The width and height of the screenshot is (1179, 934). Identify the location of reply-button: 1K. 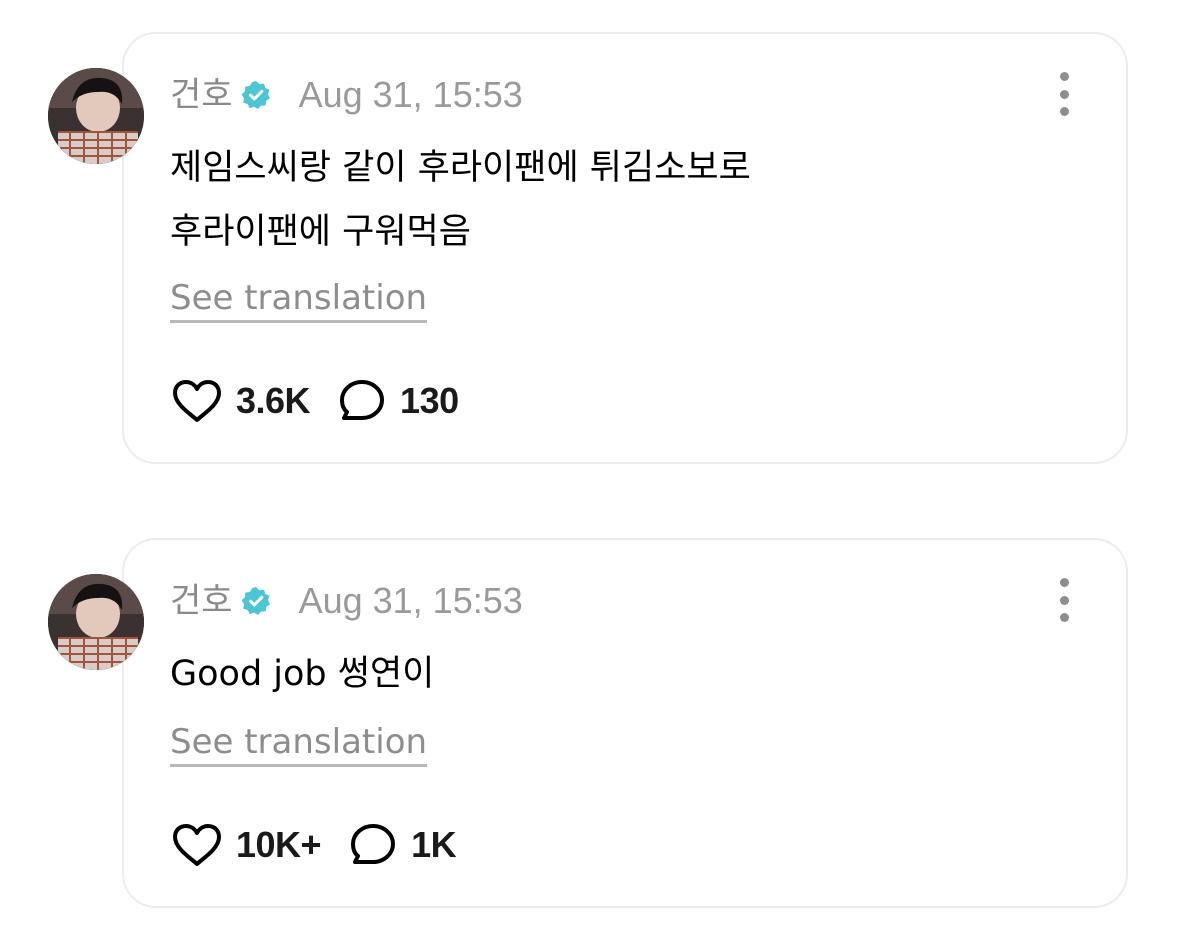
(403, 845).